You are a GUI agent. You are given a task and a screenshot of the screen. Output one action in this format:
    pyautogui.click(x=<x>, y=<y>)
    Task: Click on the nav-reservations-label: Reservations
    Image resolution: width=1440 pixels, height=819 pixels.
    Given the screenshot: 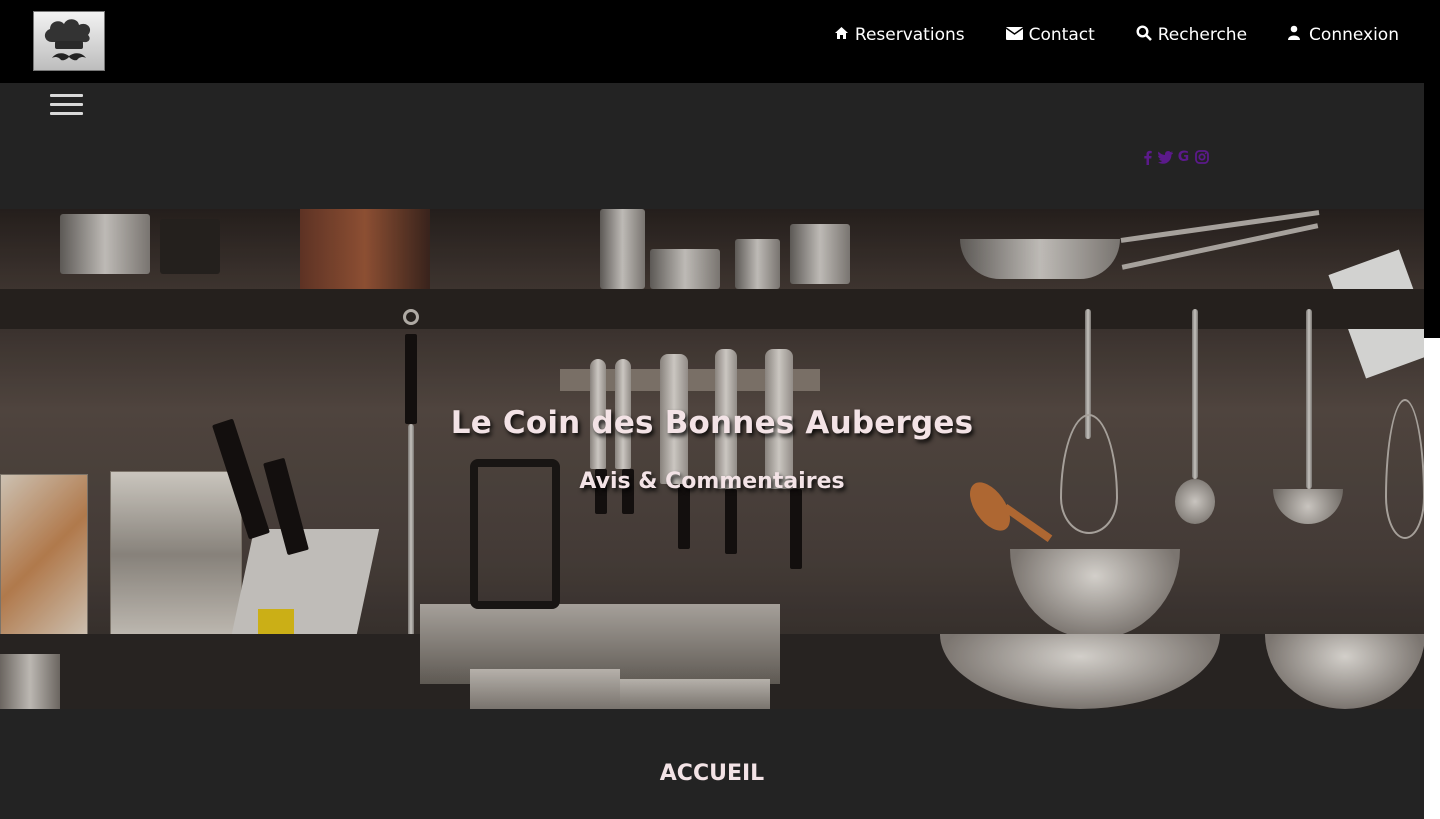 What is the action you would take?
    pyautogui.click(x=909, y=35)
    